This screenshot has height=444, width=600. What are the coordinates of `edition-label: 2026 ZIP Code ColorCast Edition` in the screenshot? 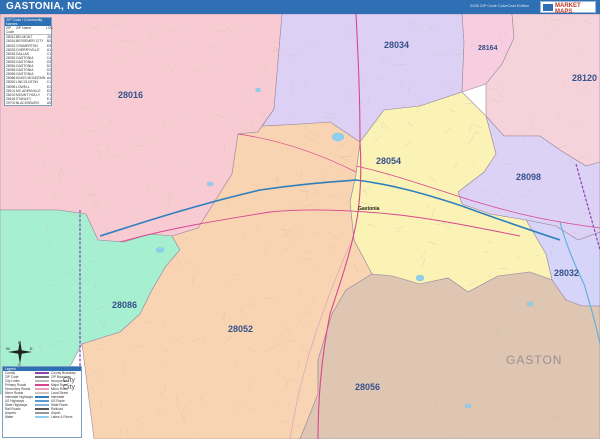 It's located at (499, 5).